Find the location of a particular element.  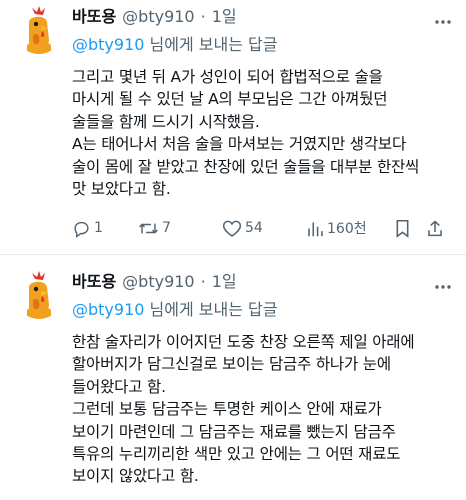

retweet-button: 7 is located at coordinates (180, 228).